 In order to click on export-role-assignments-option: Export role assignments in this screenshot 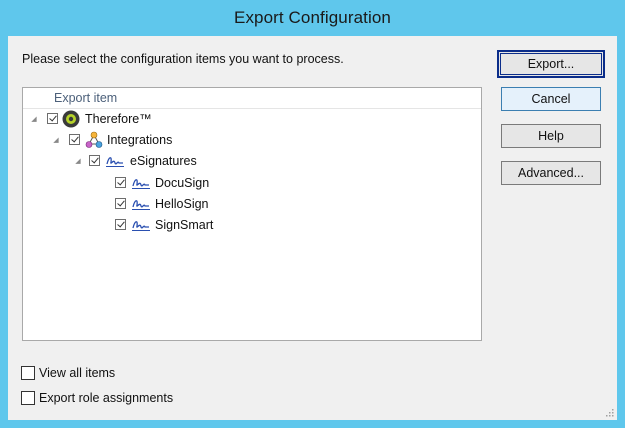, I will do `click(97, 398)`.